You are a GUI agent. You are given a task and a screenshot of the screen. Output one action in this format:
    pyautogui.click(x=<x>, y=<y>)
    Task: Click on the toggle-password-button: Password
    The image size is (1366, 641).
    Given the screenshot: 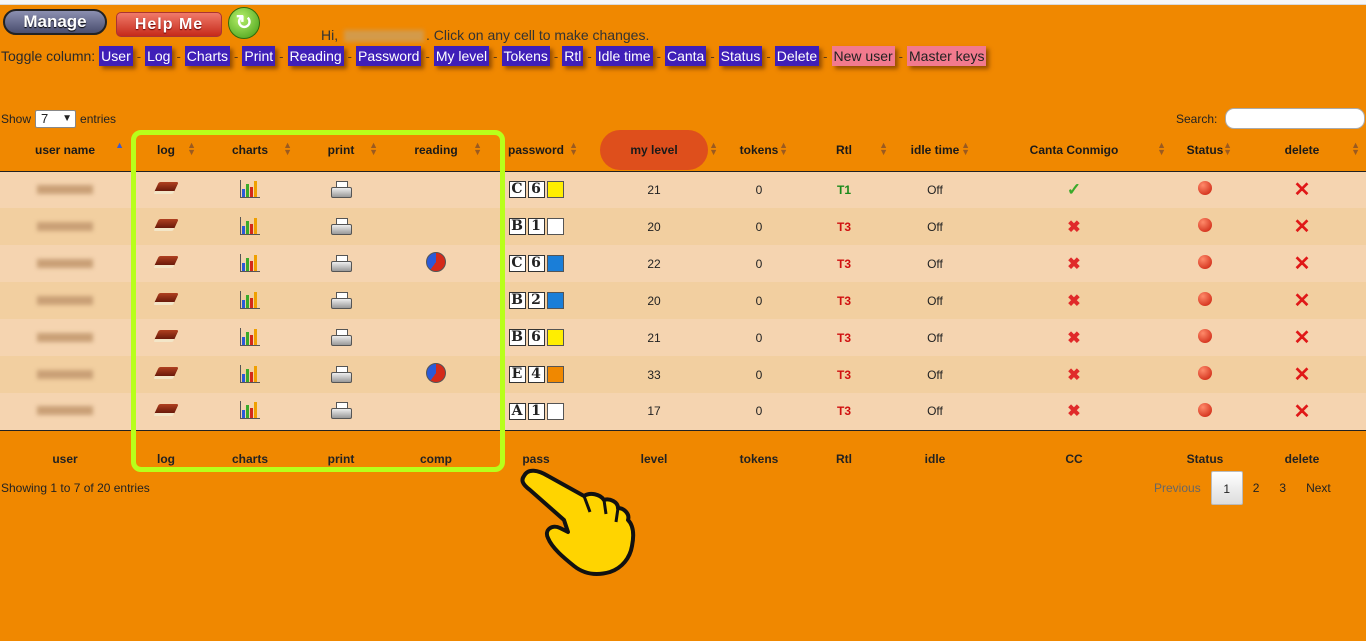 What is the action you would take?
    pyautogui.click(x=389, y=56)
    